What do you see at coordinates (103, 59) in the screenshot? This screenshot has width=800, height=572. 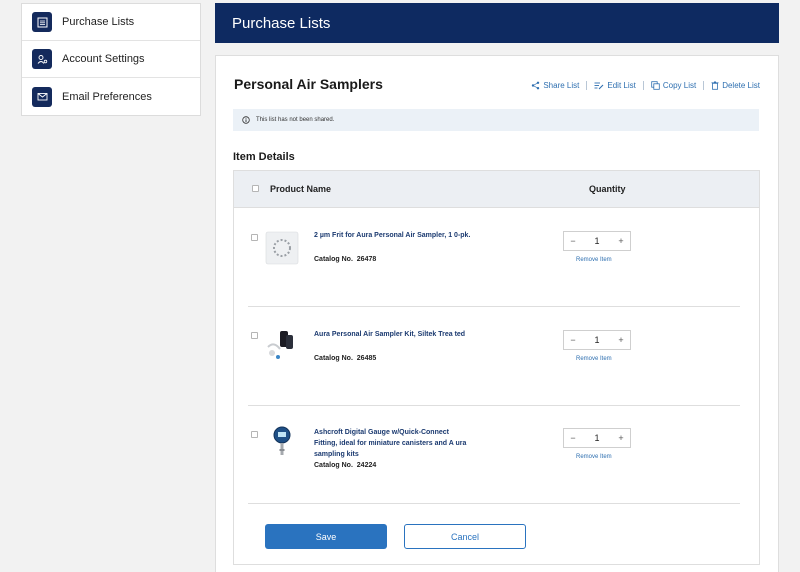 I see `sidebar-item-label: Account Settings` at bounding box center [103, 59].